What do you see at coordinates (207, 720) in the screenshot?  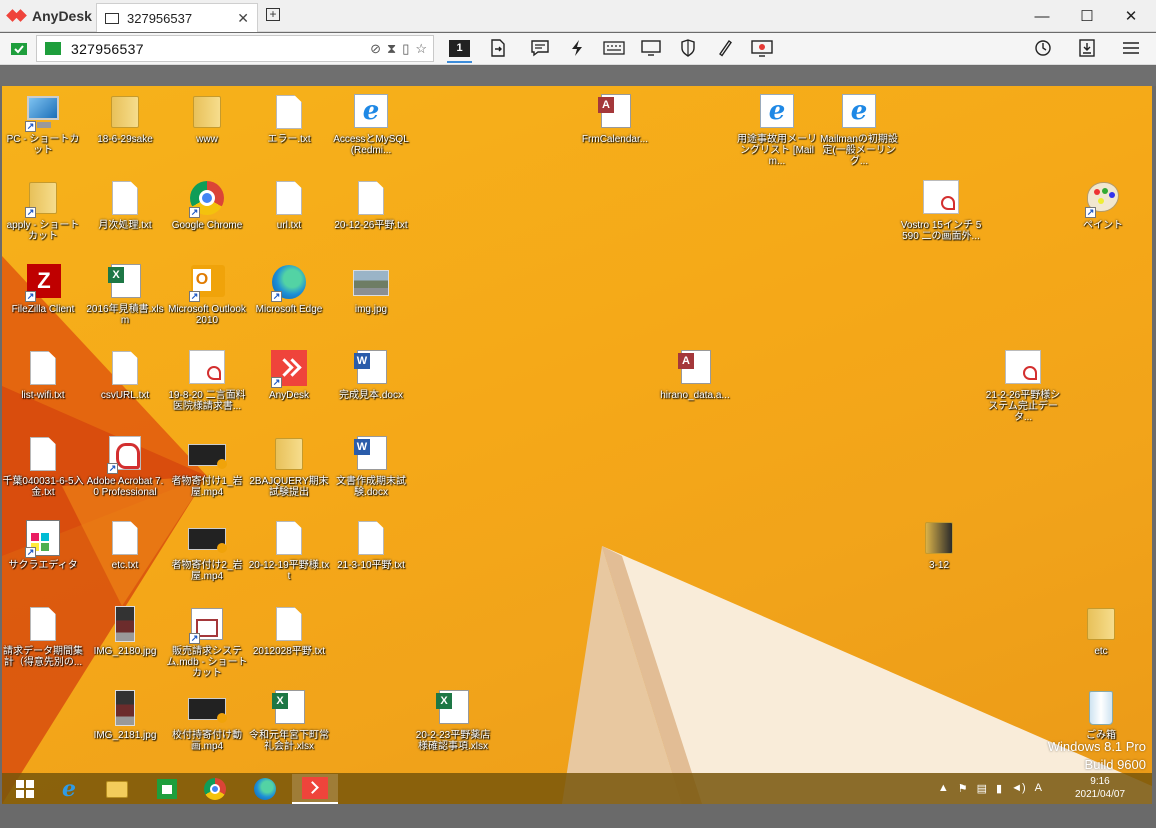 I see `desktop-icon: 校付持寄付け動画.mp4` at bounding box center [207, 720].